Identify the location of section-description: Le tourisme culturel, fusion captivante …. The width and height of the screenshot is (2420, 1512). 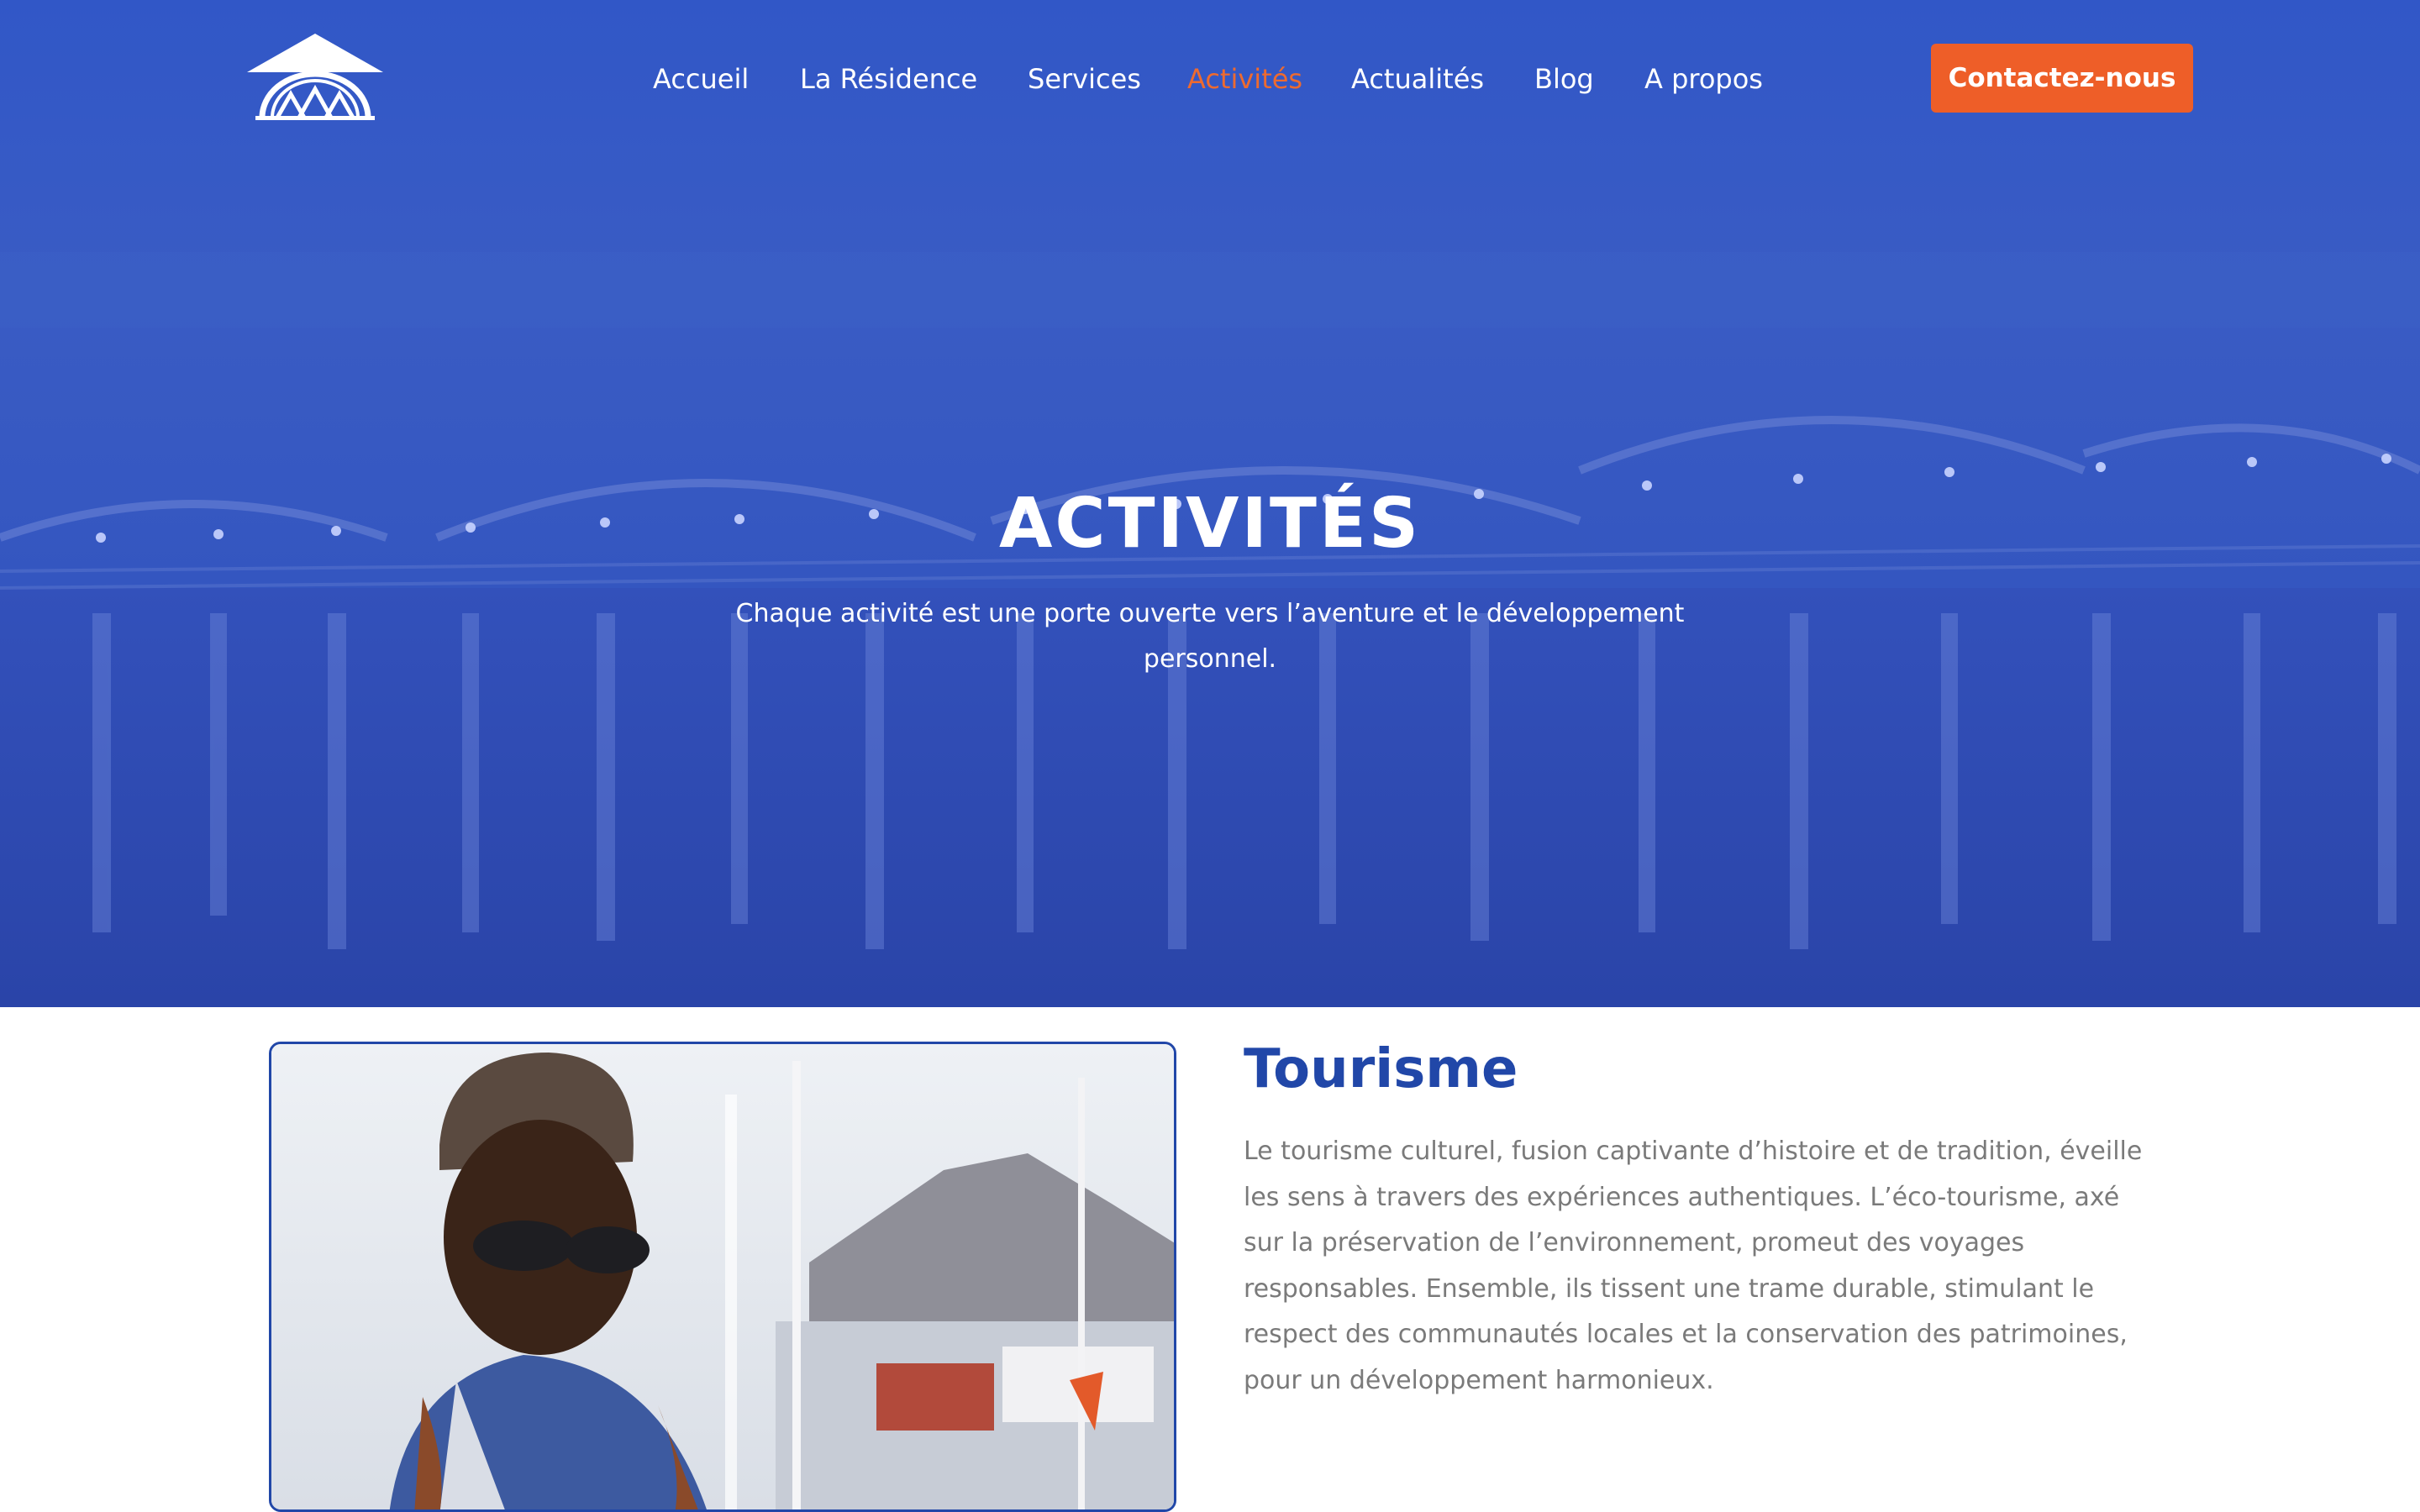
(1693, 1266).